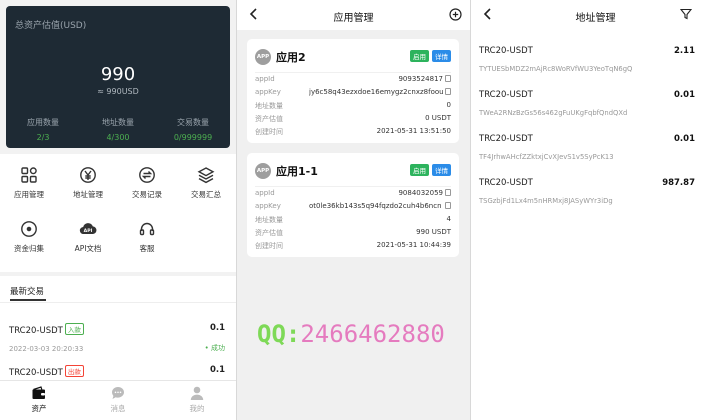  I want to click on headset-icon, so click(147, 229).